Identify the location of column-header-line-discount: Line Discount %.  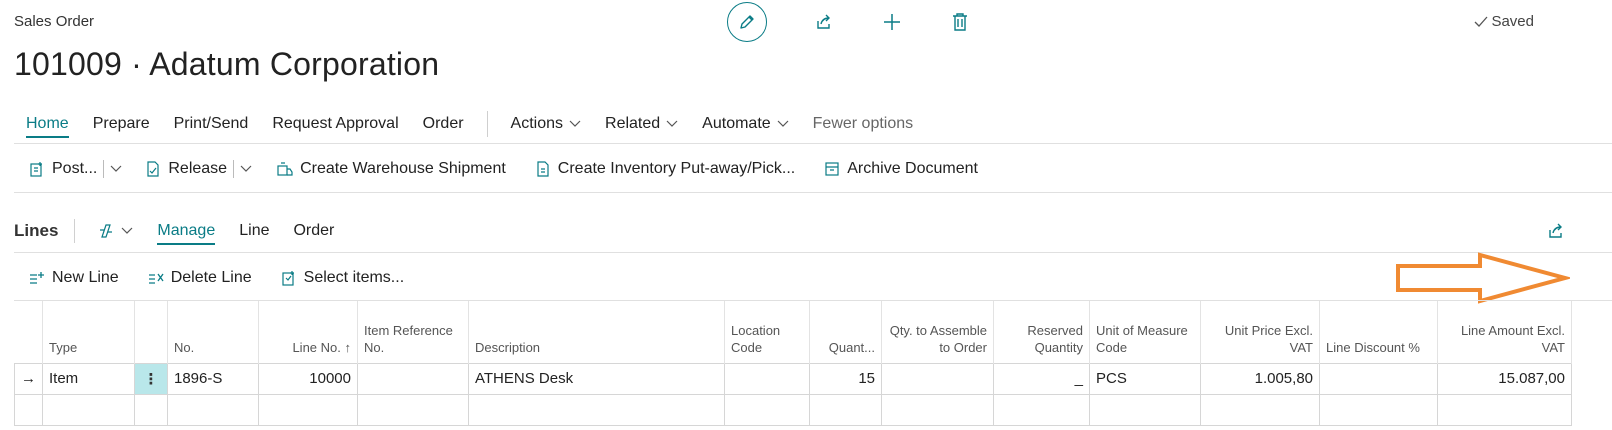
(1378, 332).